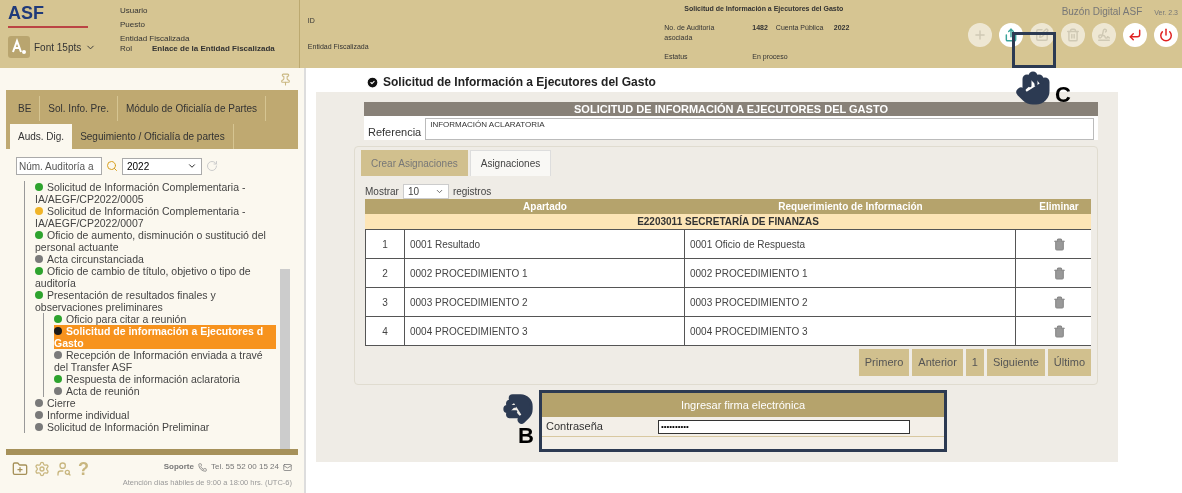 The image size is (1182, 493). I want to click on tree-item: Recepción de Información enviada a travé del Transfer ASF, so click(165, 361).